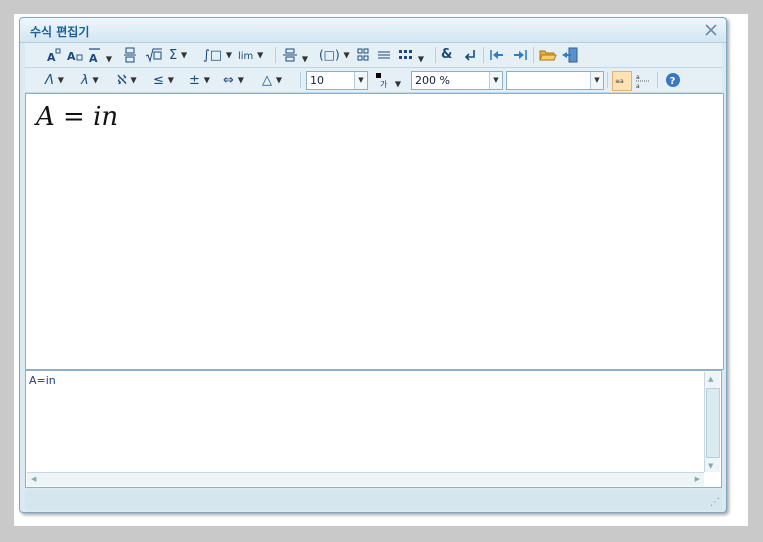  Describe the element at coordinates (250, 55) in the screenshot. I see `limit-icon: lim ▼` at that location.